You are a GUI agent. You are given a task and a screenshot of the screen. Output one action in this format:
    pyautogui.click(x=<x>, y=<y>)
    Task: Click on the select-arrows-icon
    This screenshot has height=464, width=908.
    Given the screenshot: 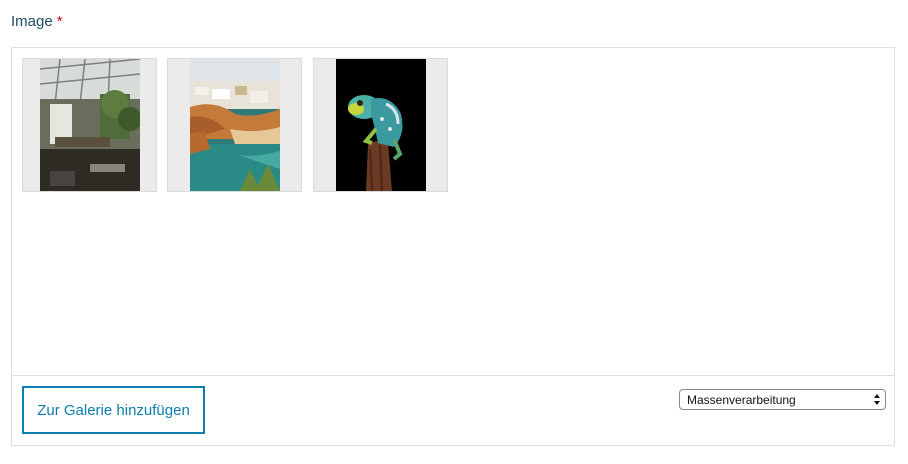 What is the action you would take?
    pyautogui.click(x=877, y=399)
    